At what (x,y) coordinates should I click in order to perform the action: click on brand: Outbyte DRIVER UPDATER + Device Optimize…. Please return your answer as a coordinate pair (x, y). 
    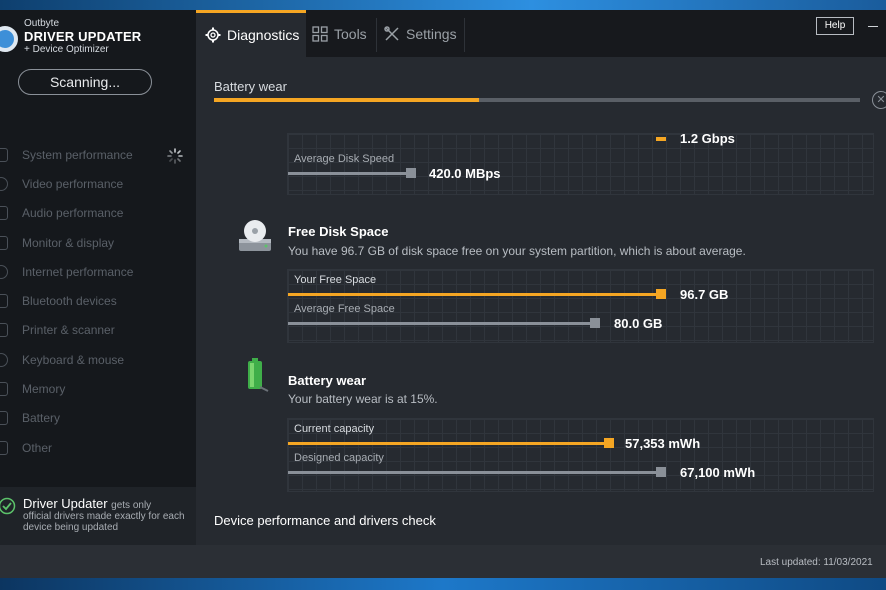
    Looking at the image, I should click on (98, 38).